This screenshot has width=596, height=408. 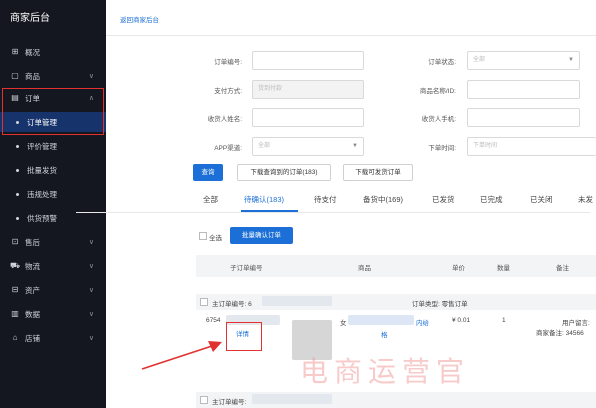 What do you see at coordinates (53, 338) in the screenshot?
I see `sidebar-item-shop: ⌂ 店铺 ∨` at bounding box center [53, 338].